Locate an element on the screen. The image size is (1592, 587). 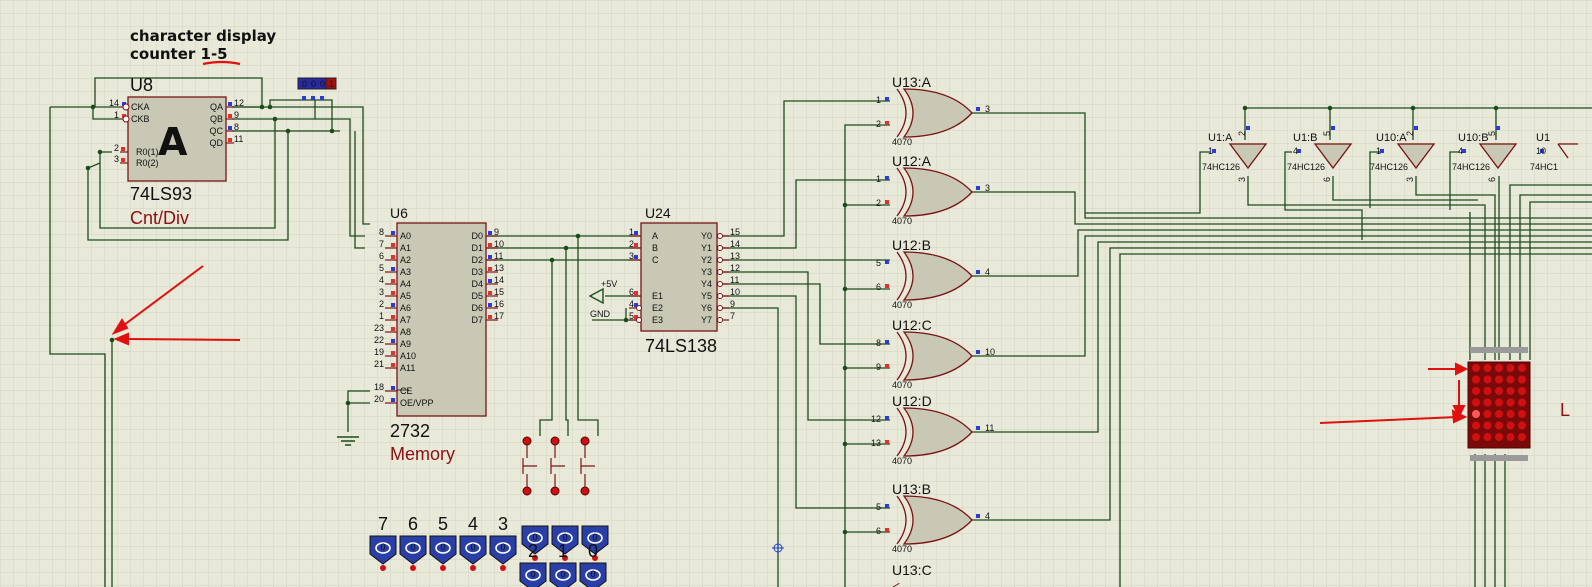
u8-pin-number: 9 is located at coordinates (236, 115).